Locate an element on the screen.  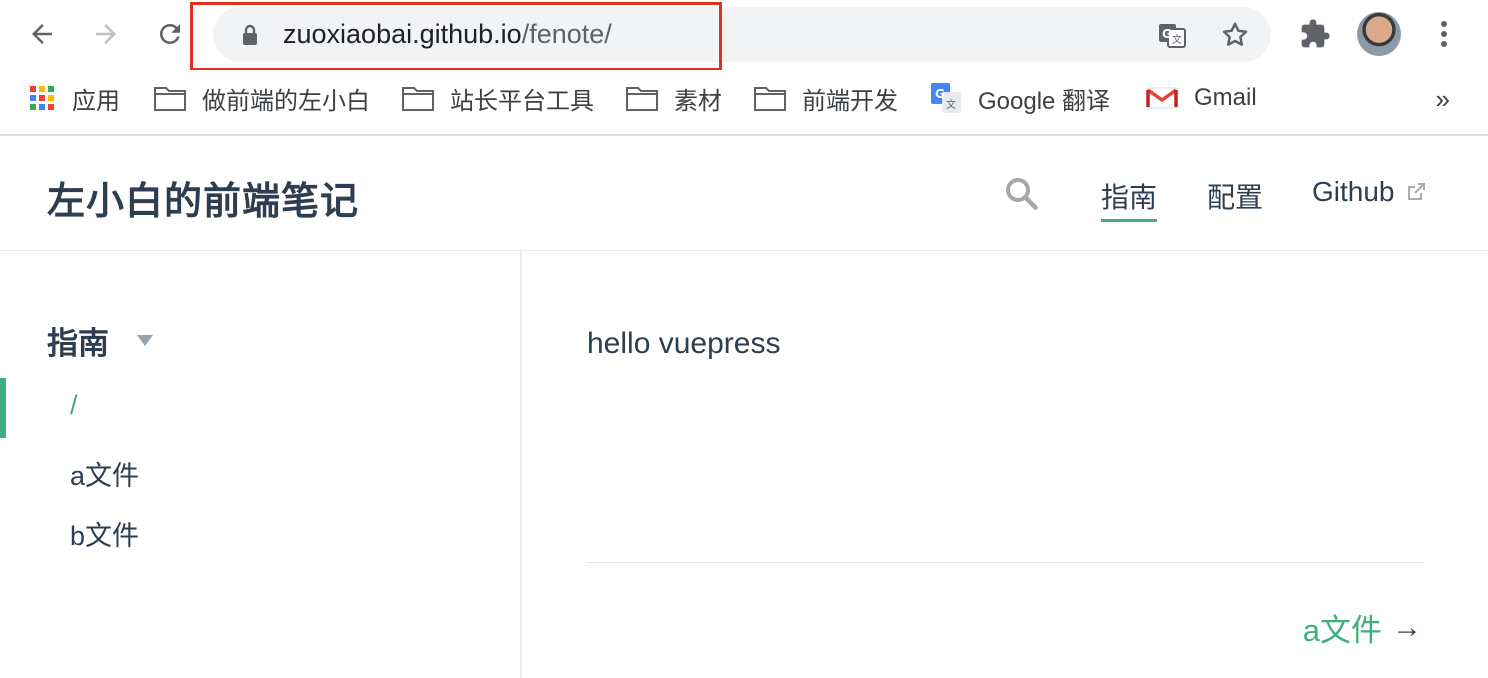
forward-arrow-icon is located at coordinates (106, 34).